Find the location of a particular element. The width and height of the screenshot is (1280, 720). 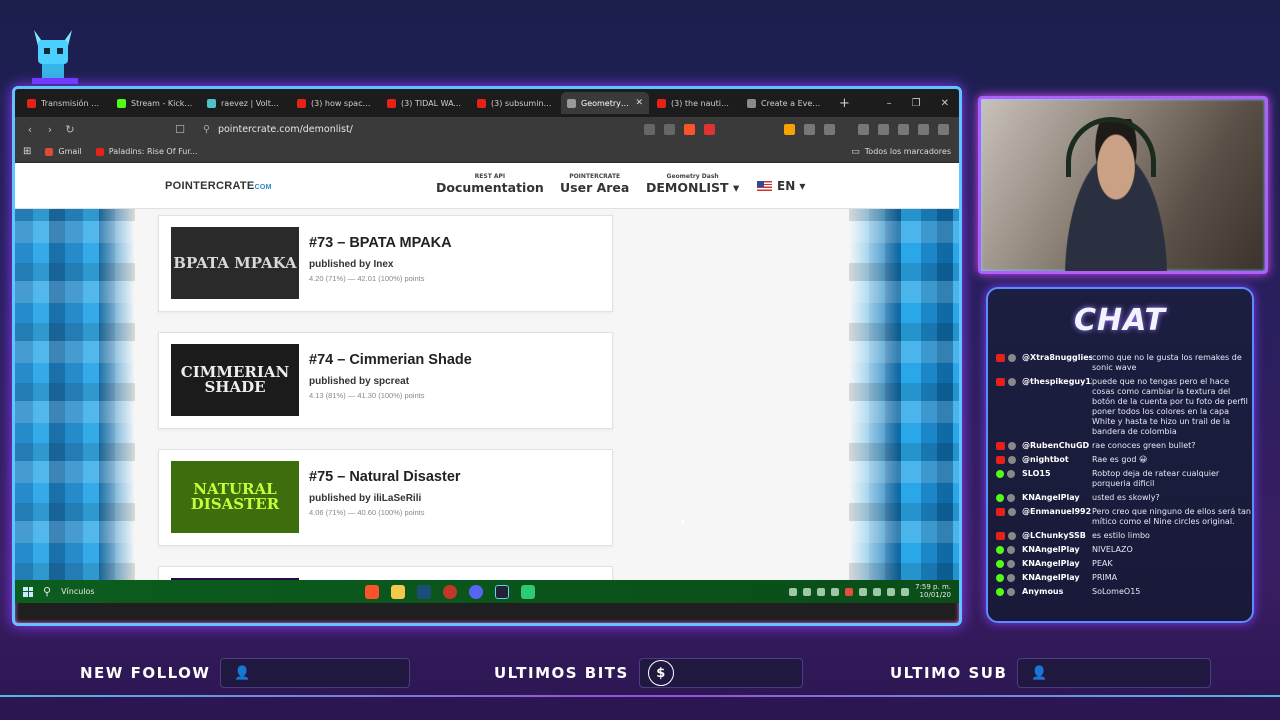

vpn-icon is located at coordinates (923, 129).